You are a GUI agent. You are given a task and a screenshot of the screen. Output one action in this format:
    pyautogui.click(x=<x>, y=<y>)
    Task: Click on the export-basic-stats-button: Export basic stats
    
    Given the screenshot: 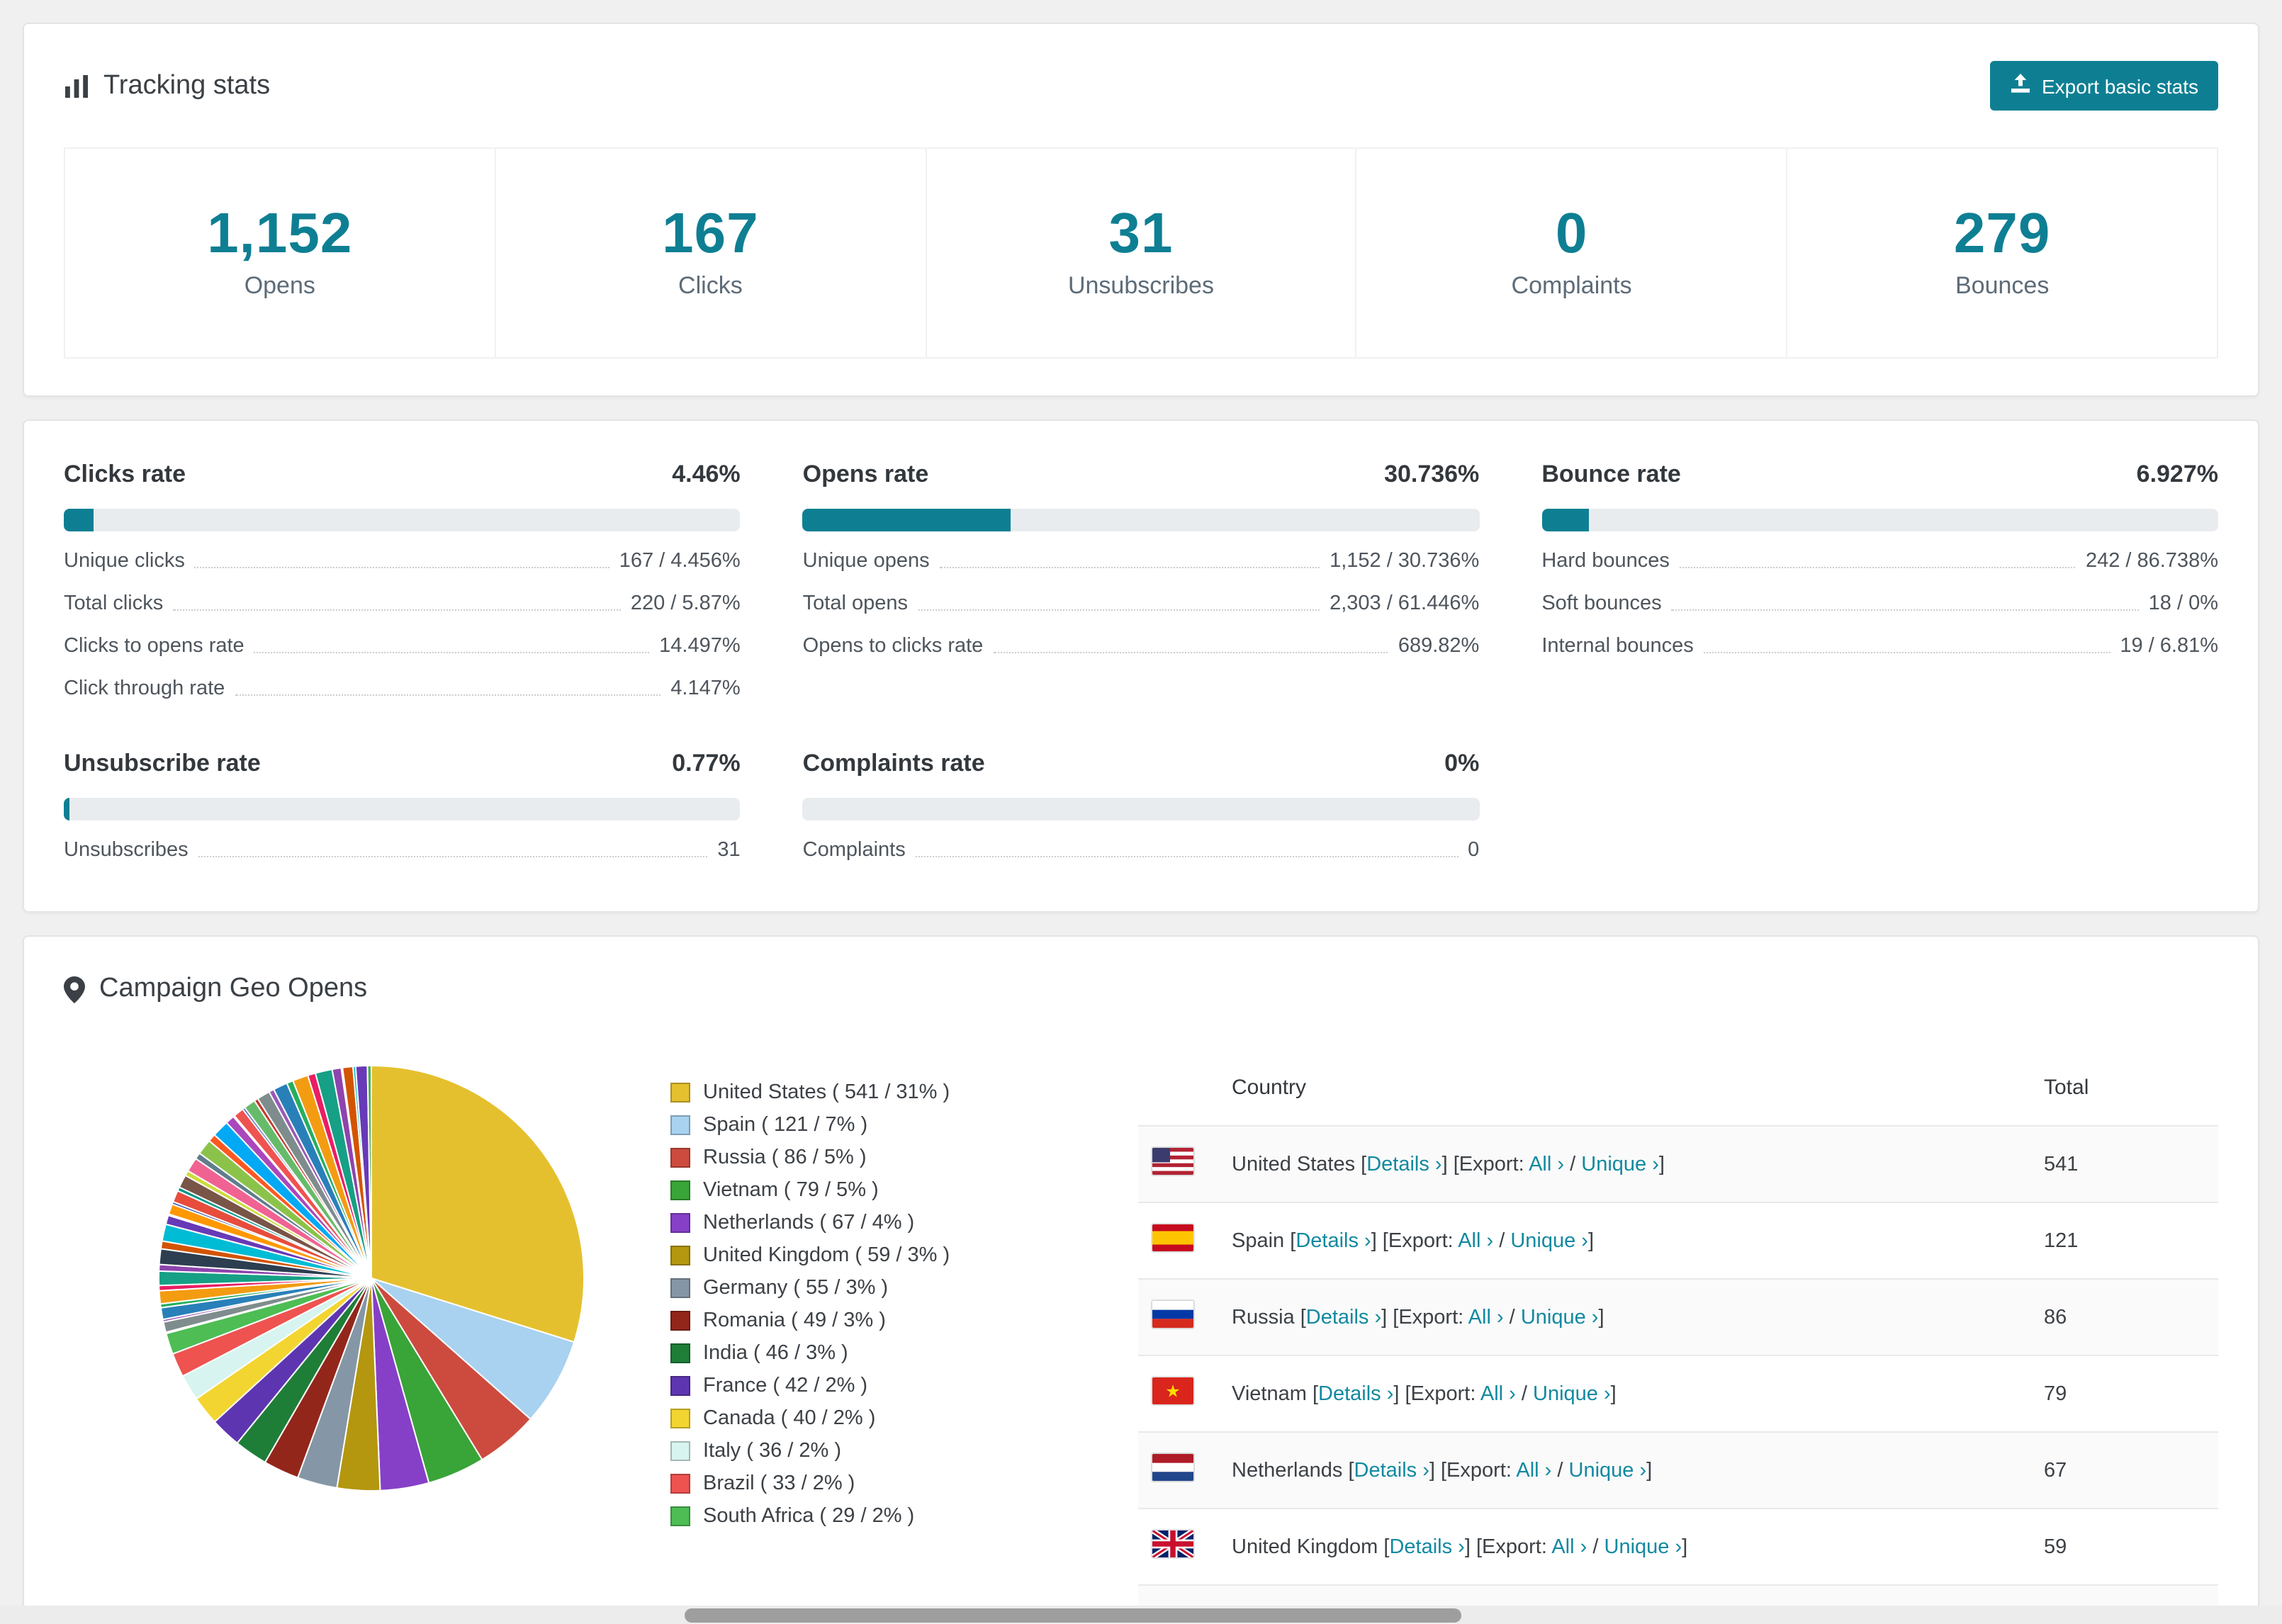 What is the action you would take?
    pyautogui.click(x=2104, y=86)
    